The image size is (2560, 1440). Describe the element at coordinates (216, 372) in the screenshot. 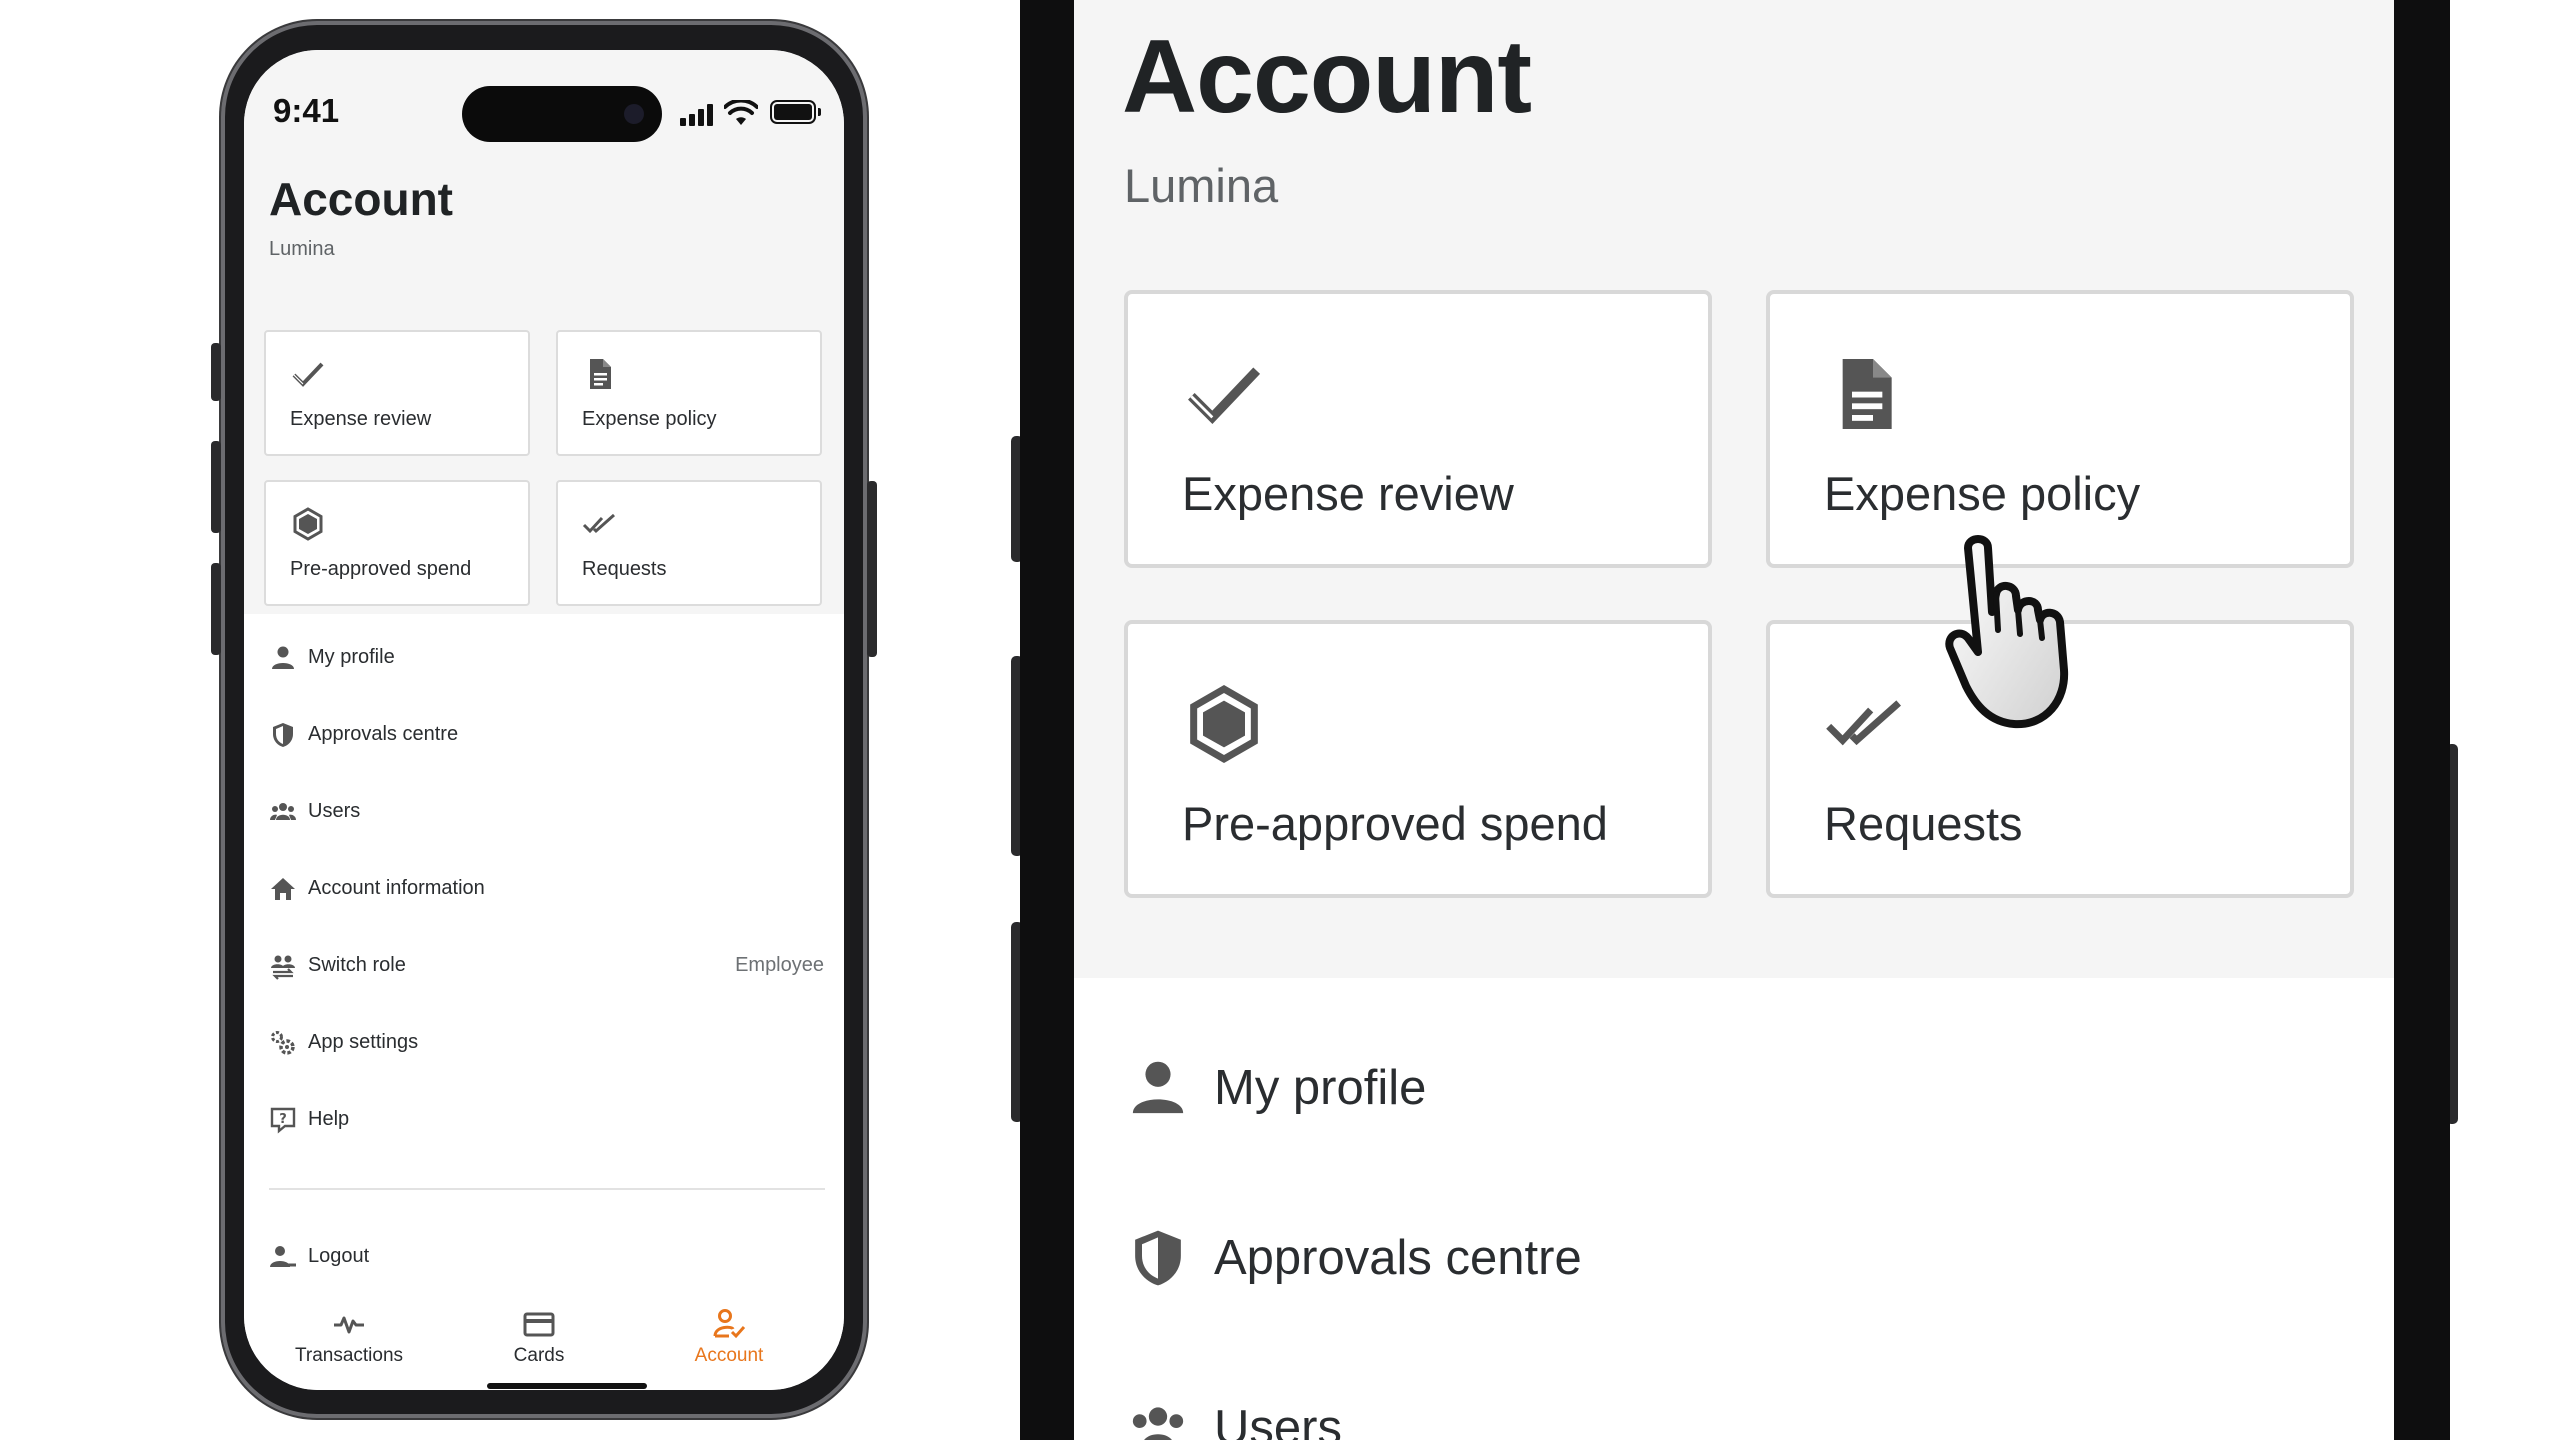

I see `action-button` at that location.